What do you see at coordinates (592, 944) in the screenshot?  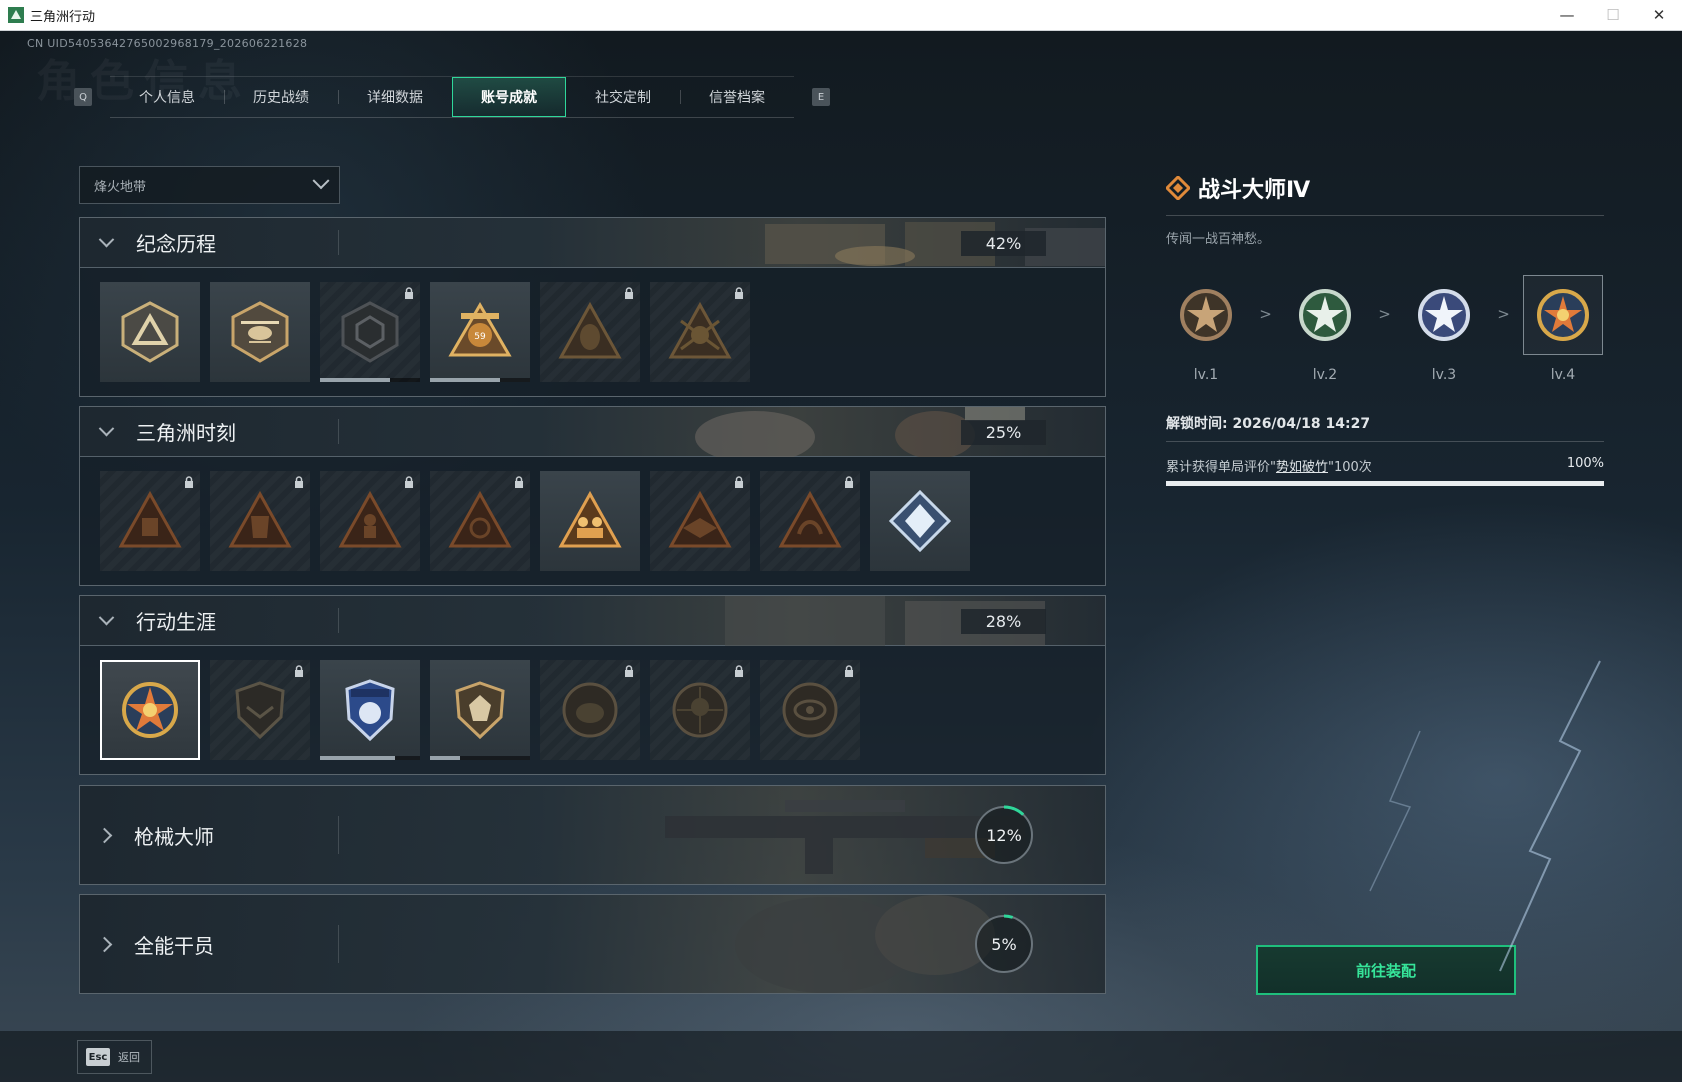 I see `section-header: 全能干员 5%` at bounding box center [592, 944].